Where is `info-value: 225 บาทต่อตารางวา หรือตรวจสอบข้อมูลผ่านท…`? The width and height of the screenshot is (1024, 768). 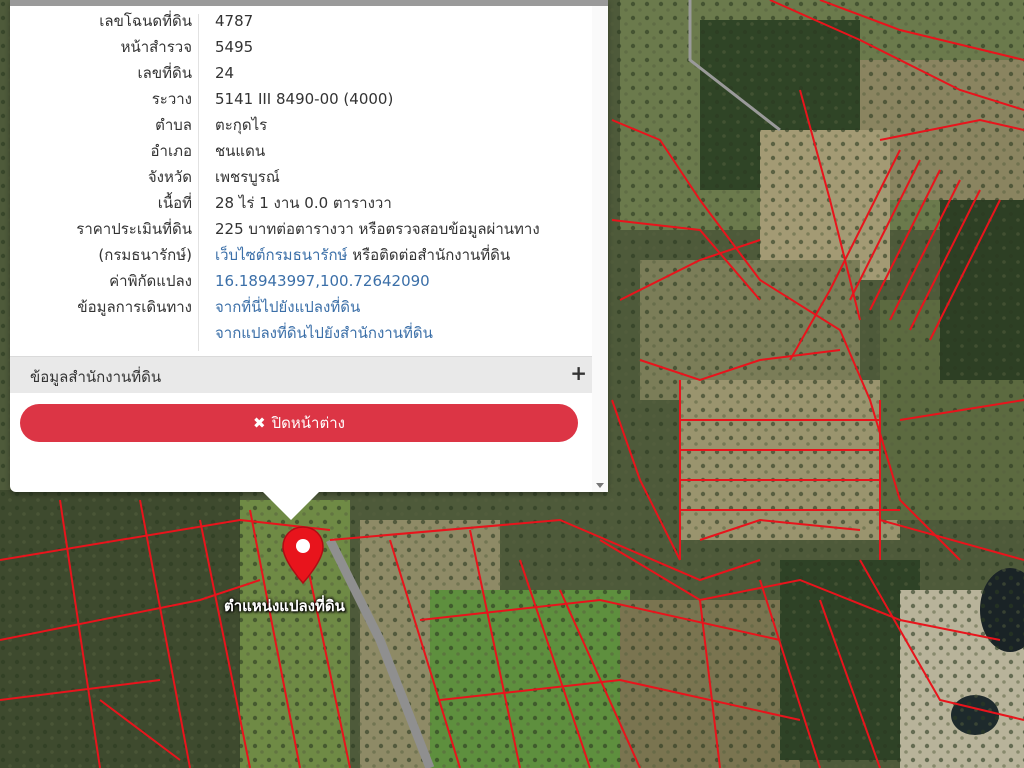
info-value: 225 บาทต่อตารางวา หรือตรวจสอบข้อมูลผ่านท… is located at coordinates (377, 229).